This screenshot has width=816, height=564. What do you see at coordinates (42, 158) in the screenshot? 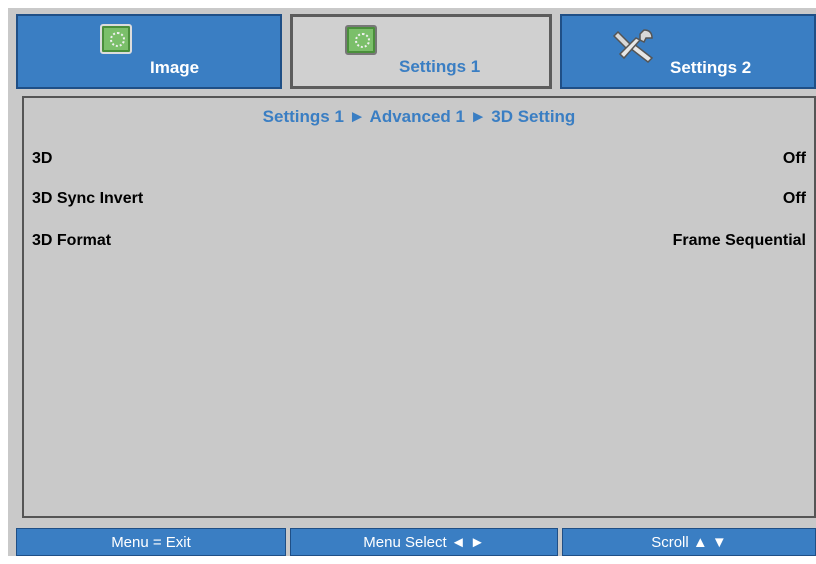
I see `setting-name: 3D` at bounding box center [42, 158].